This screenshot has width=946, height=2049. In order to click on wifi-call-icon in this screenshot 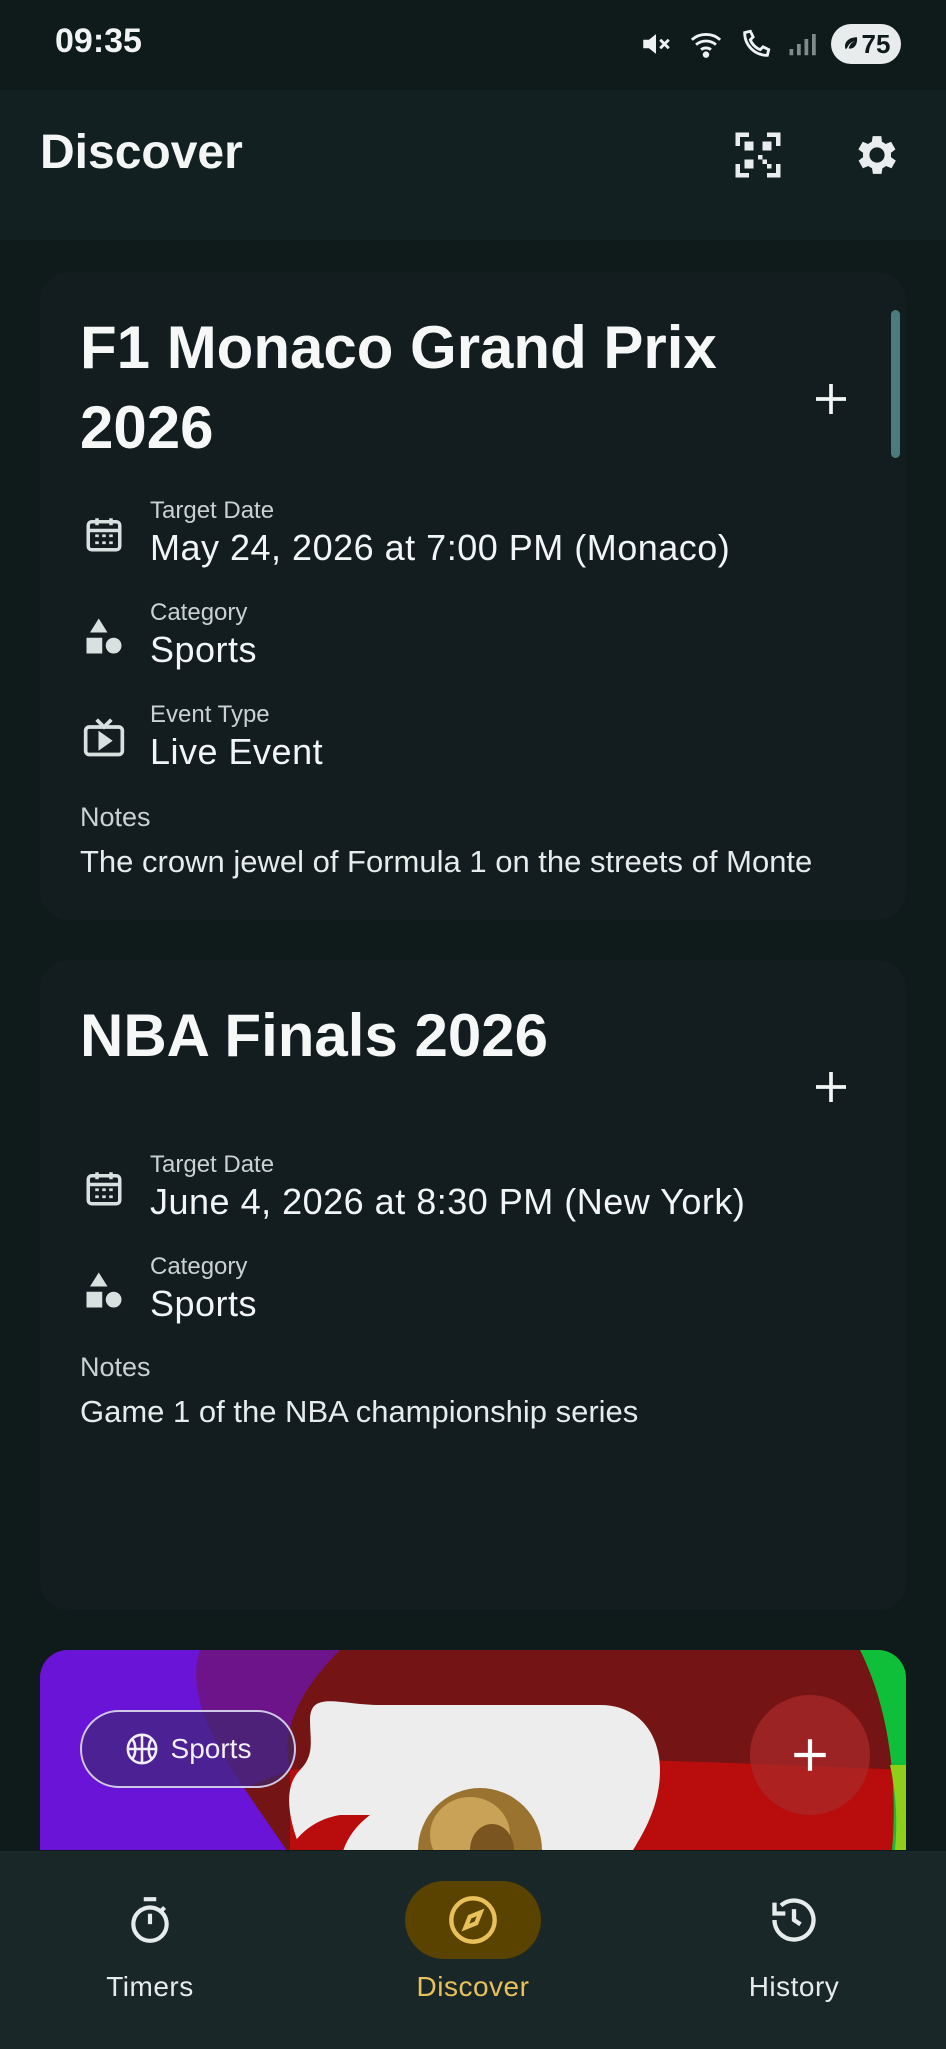, I will do `click(757, 43)`.